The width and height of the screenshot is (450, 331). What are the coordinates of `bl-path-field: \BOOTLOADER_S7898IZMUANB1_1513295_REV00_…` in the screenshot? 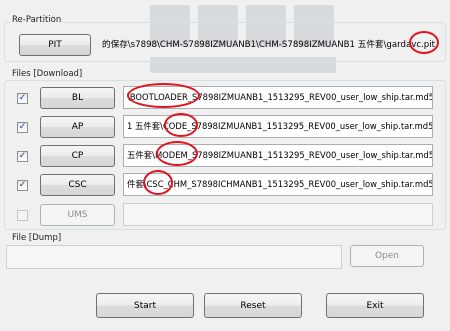 It's located at (278, 97).